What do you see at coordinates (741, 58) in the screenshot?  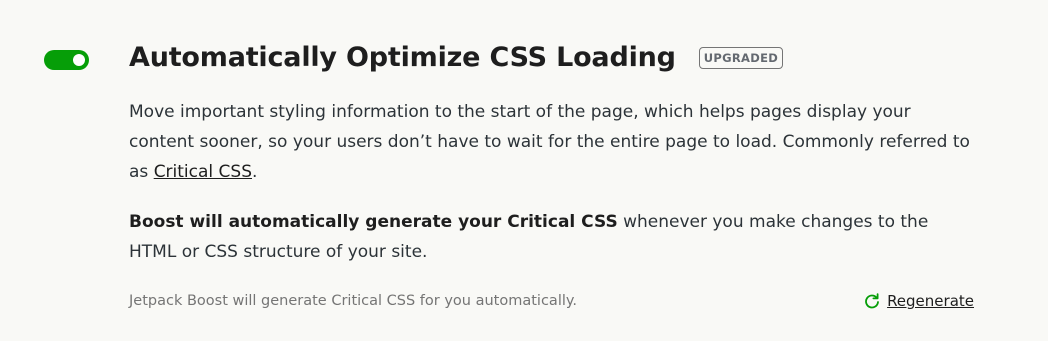 I see `upgraded-badge: UPGRADED` at bounding box center [741, 58].